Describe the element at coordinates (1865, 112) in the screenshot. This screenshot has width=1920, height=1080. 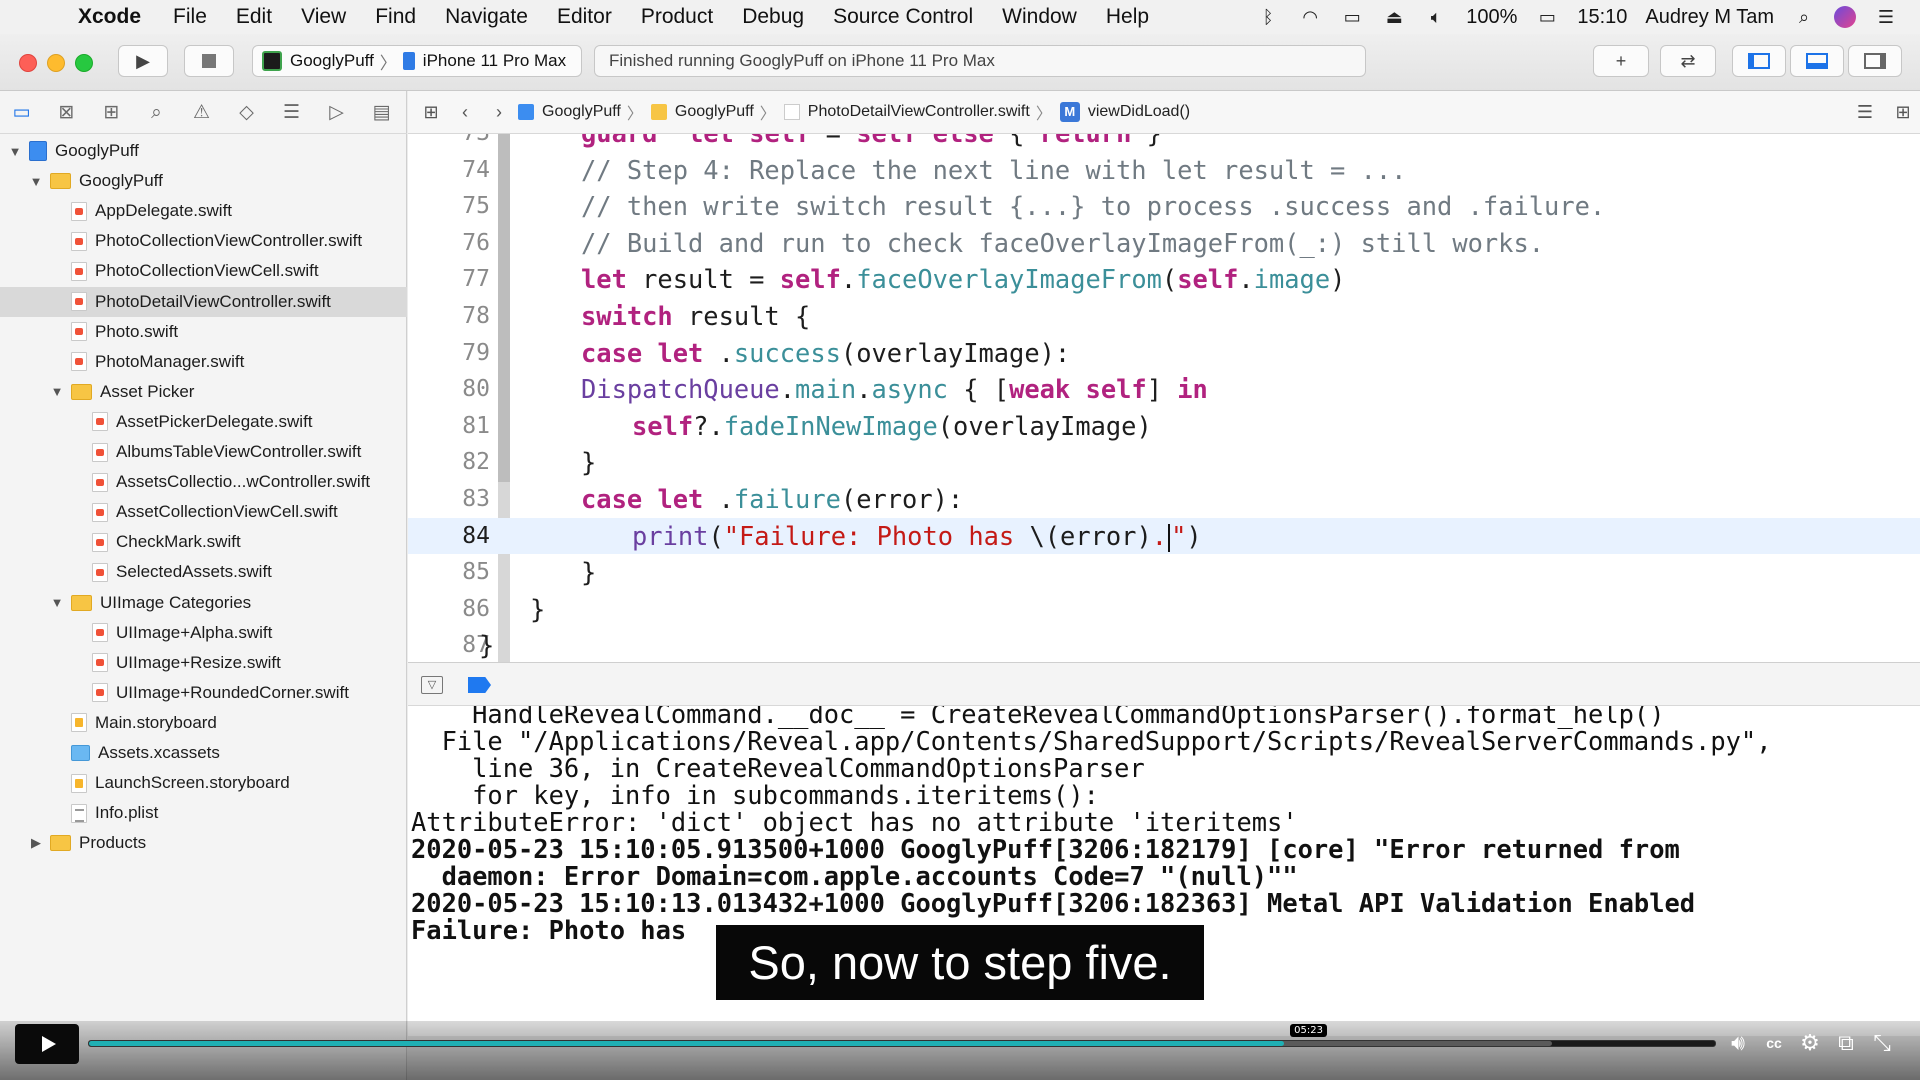
I see `editor-options-icon: ☰` at that location.